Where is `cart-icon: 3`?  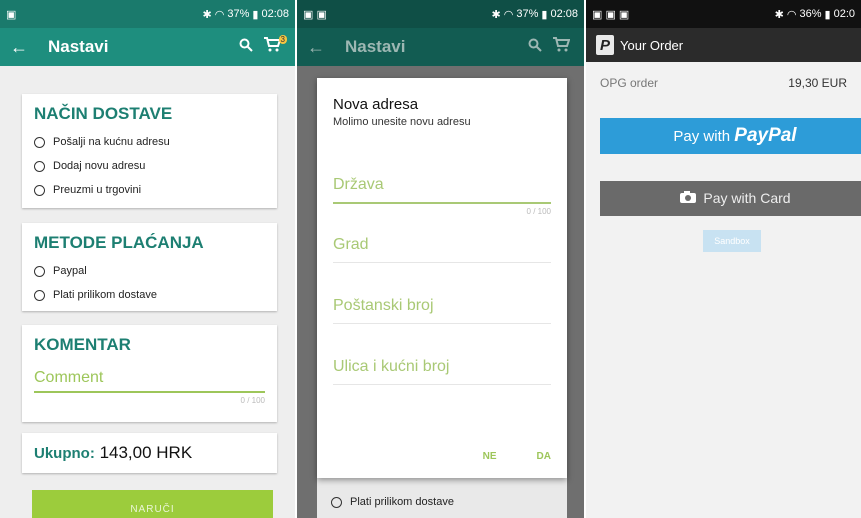
cart-icon: 3 is located at coordinates (273, 46).